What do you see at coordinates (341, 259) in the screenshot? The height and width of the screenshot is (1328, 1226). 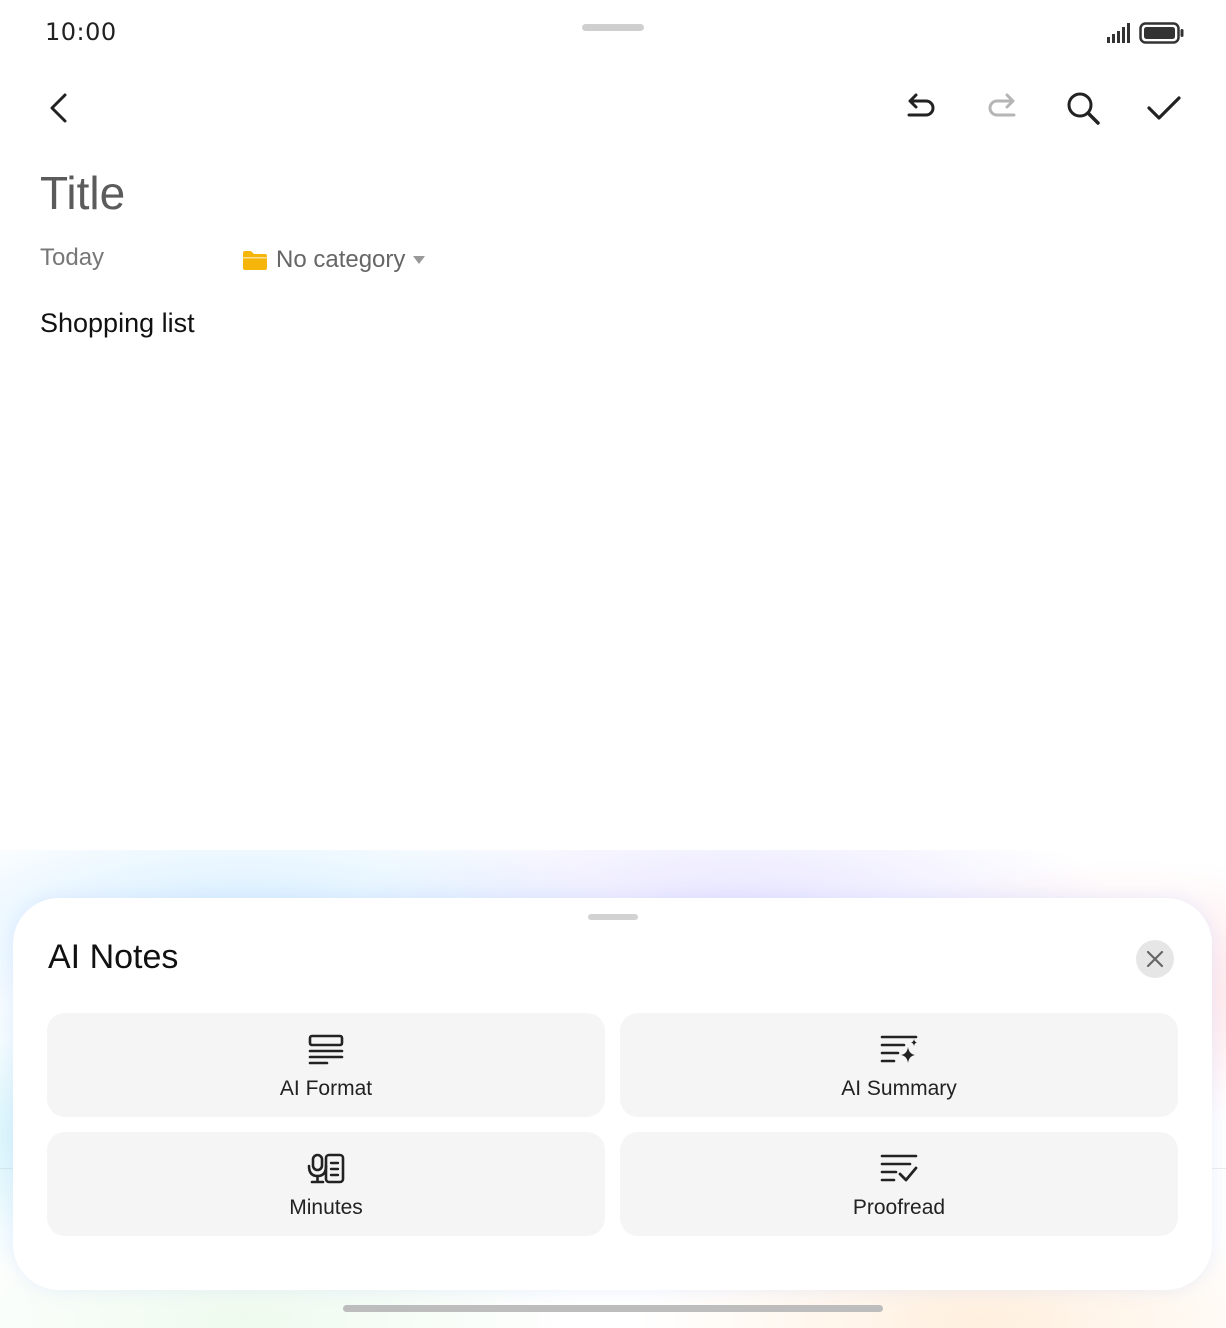 I see `category-label: No category` at bounding box center [341, 259].